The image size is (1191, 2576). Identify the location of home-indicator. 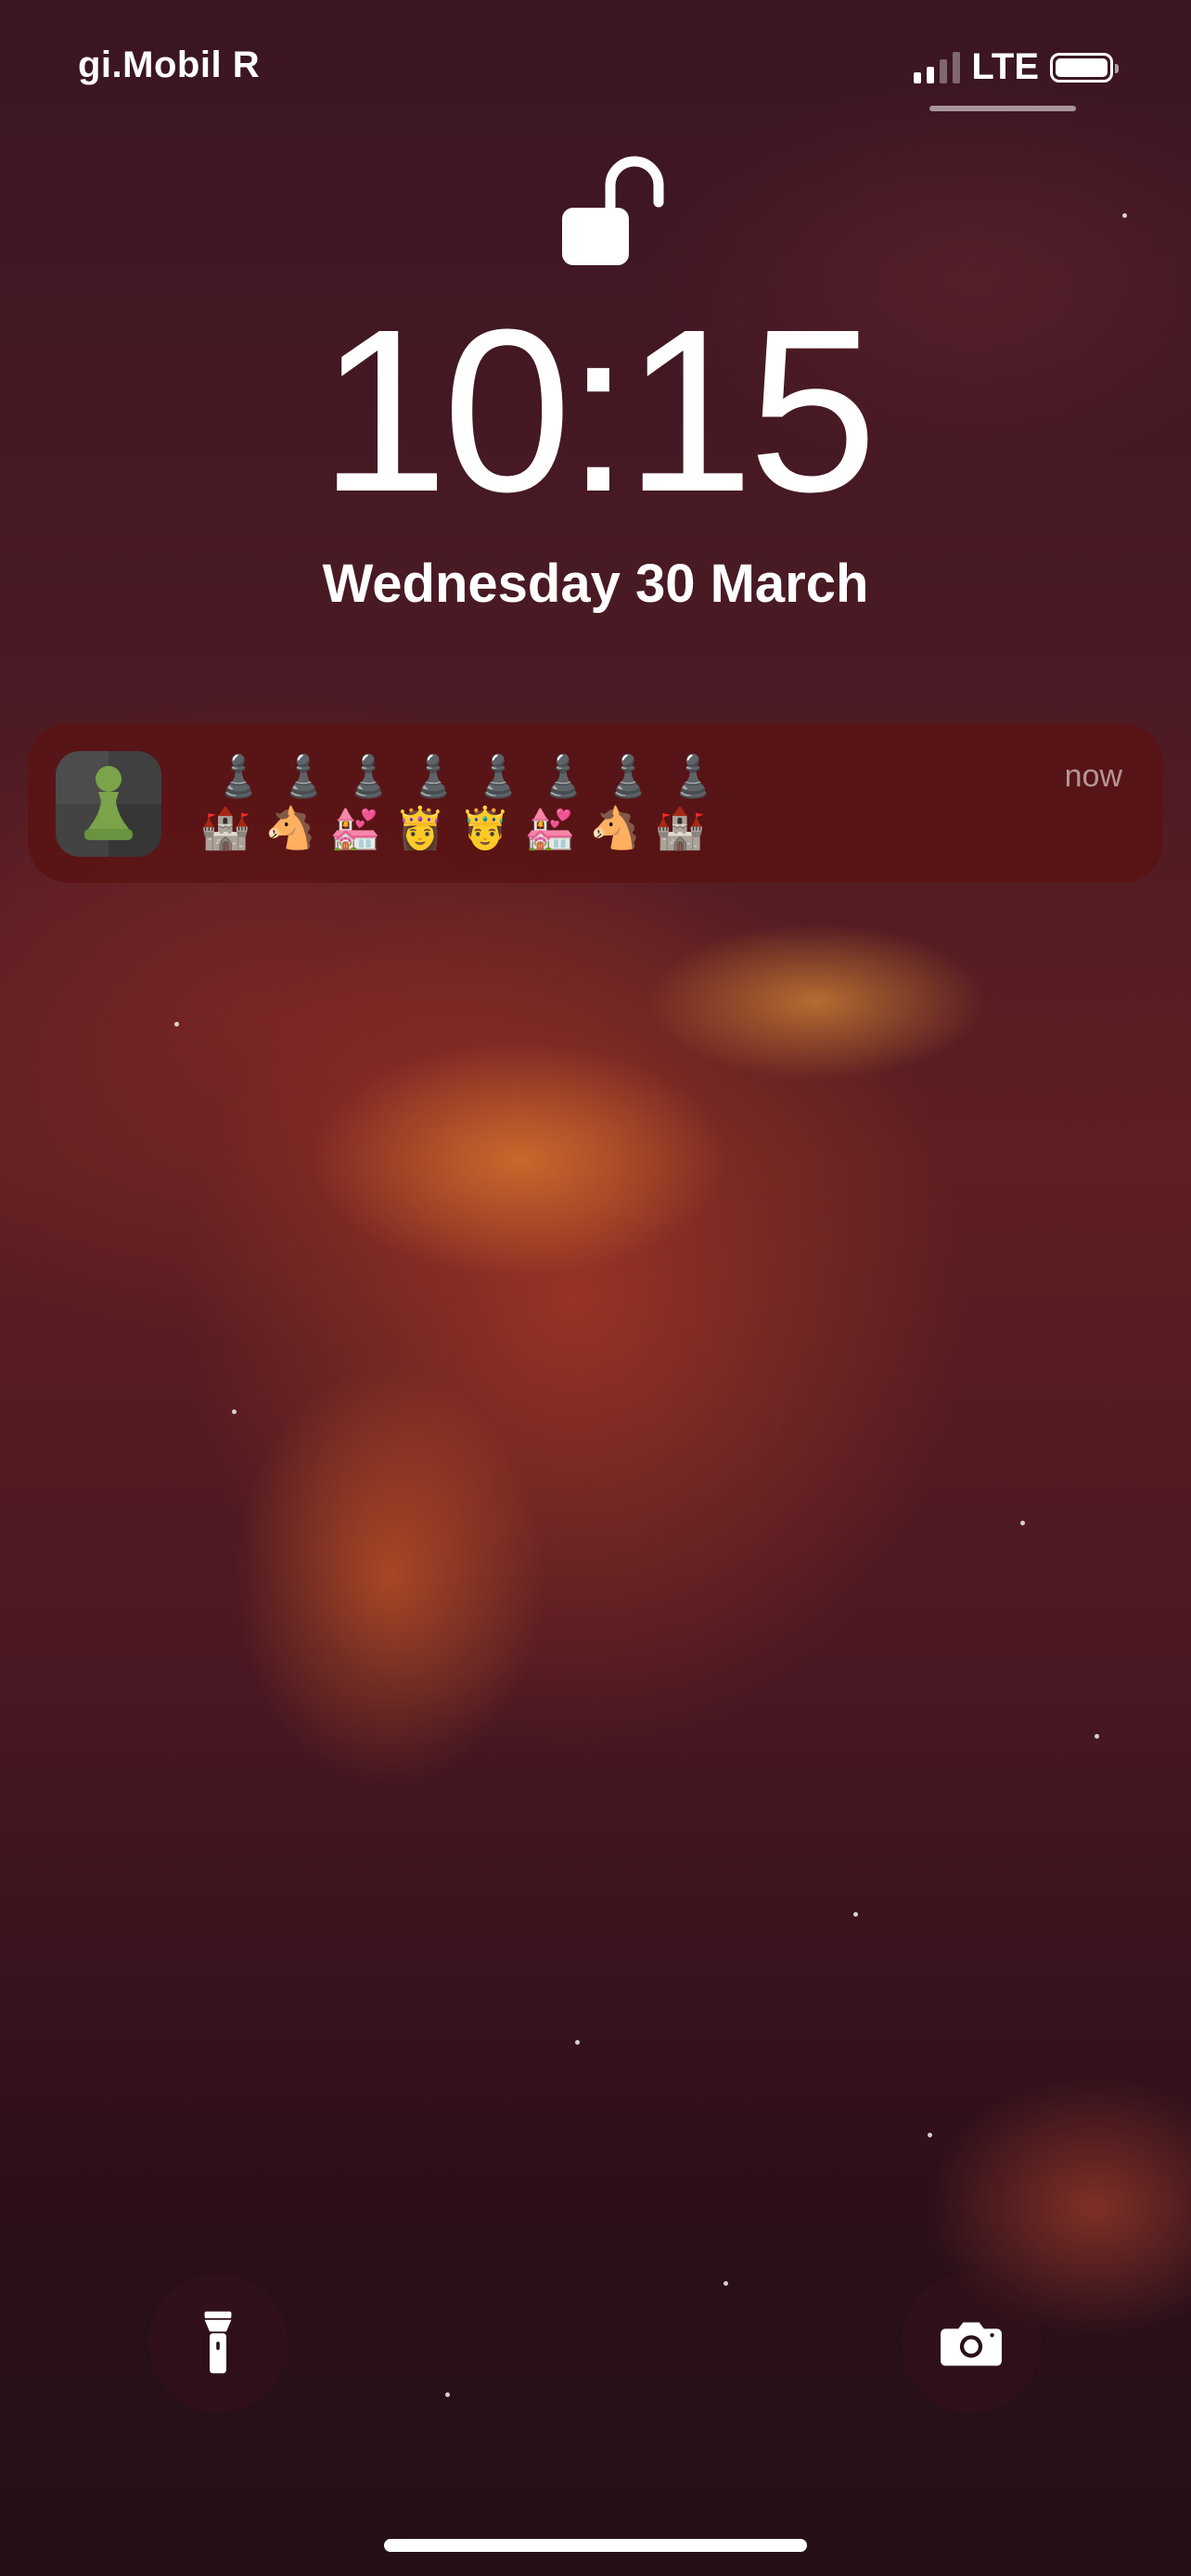
(595, 2545).